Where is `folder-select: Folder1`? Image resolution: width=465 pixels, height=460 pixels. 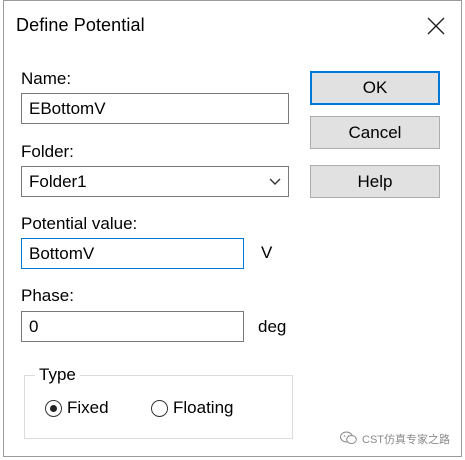
folder-select: Folder1 is located at coordinates (155, 181).